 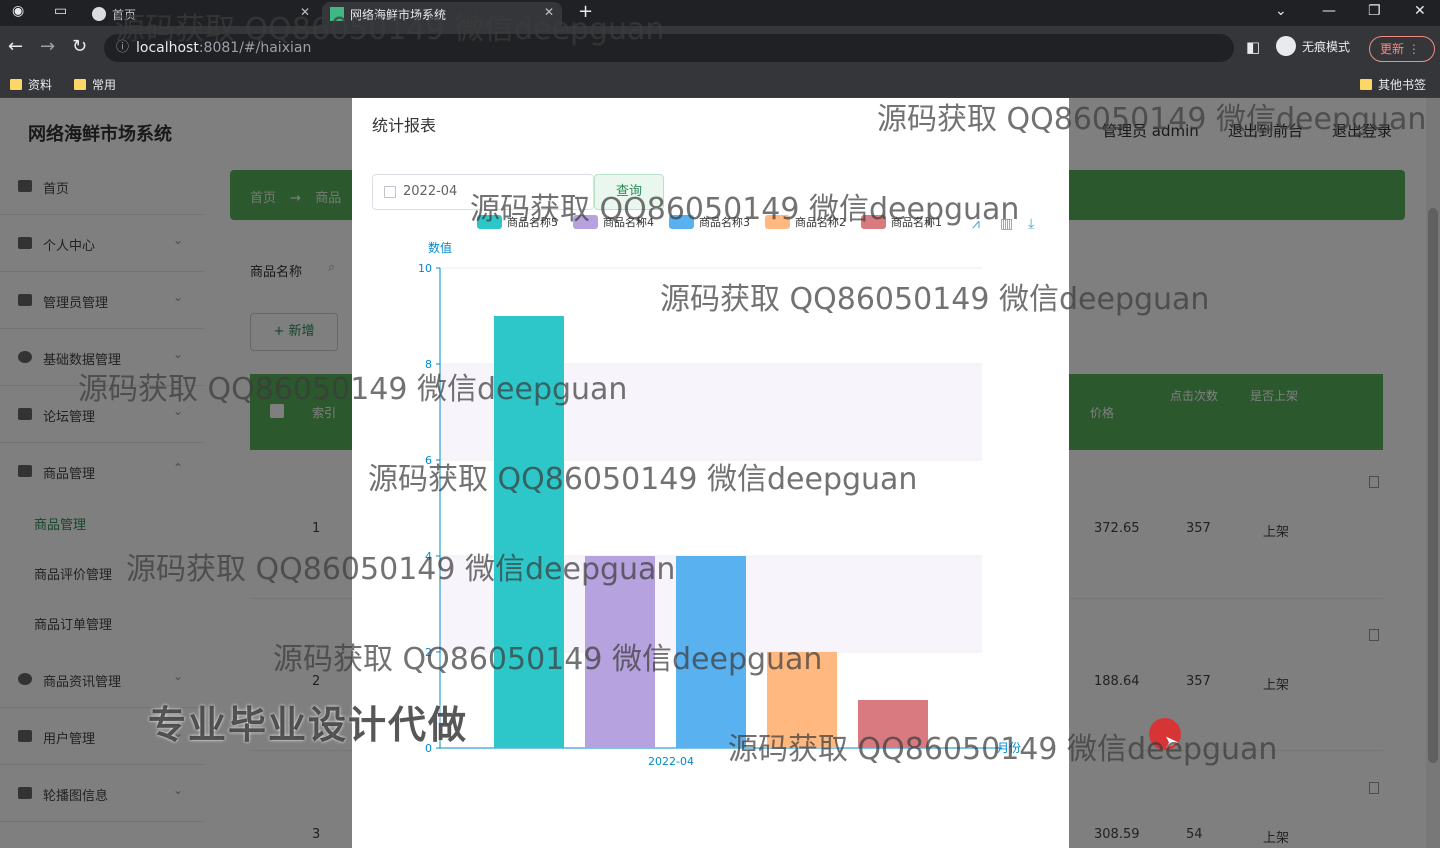 What do you see at coordinates (60, 11) in the screenshot?
I see `tab-overview-icon: ▭` at bounding box center [60, 11].